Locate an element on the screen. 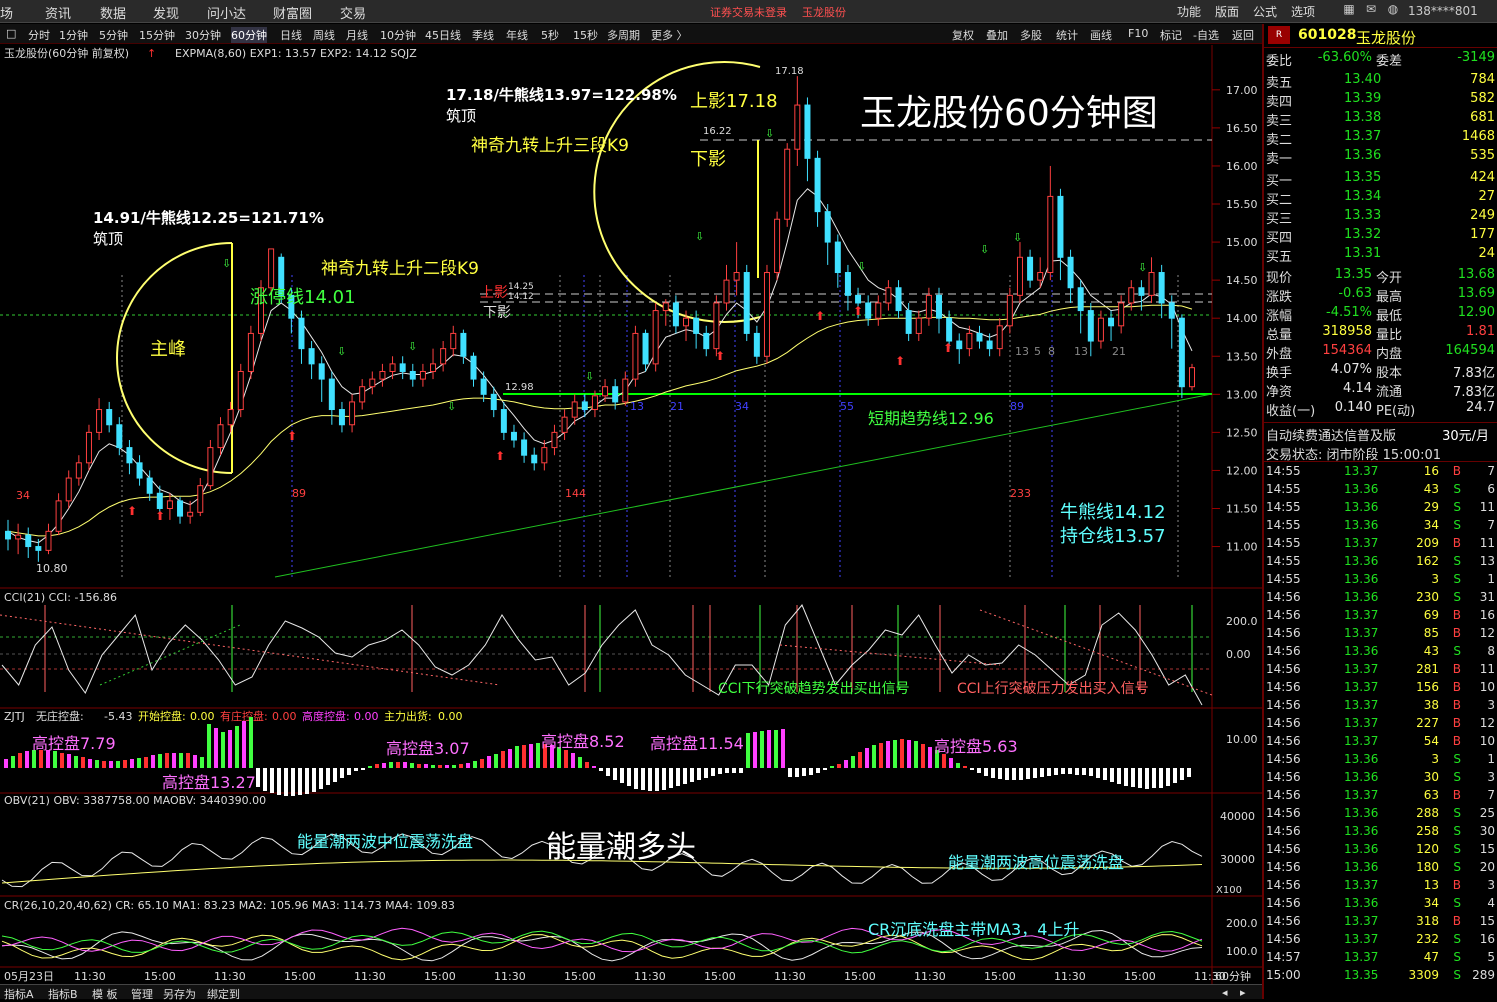 Image resolution: width=1497 pixels, height=1002 pixels. period-5min: 5分钟 is located at coordinates (113, 35).